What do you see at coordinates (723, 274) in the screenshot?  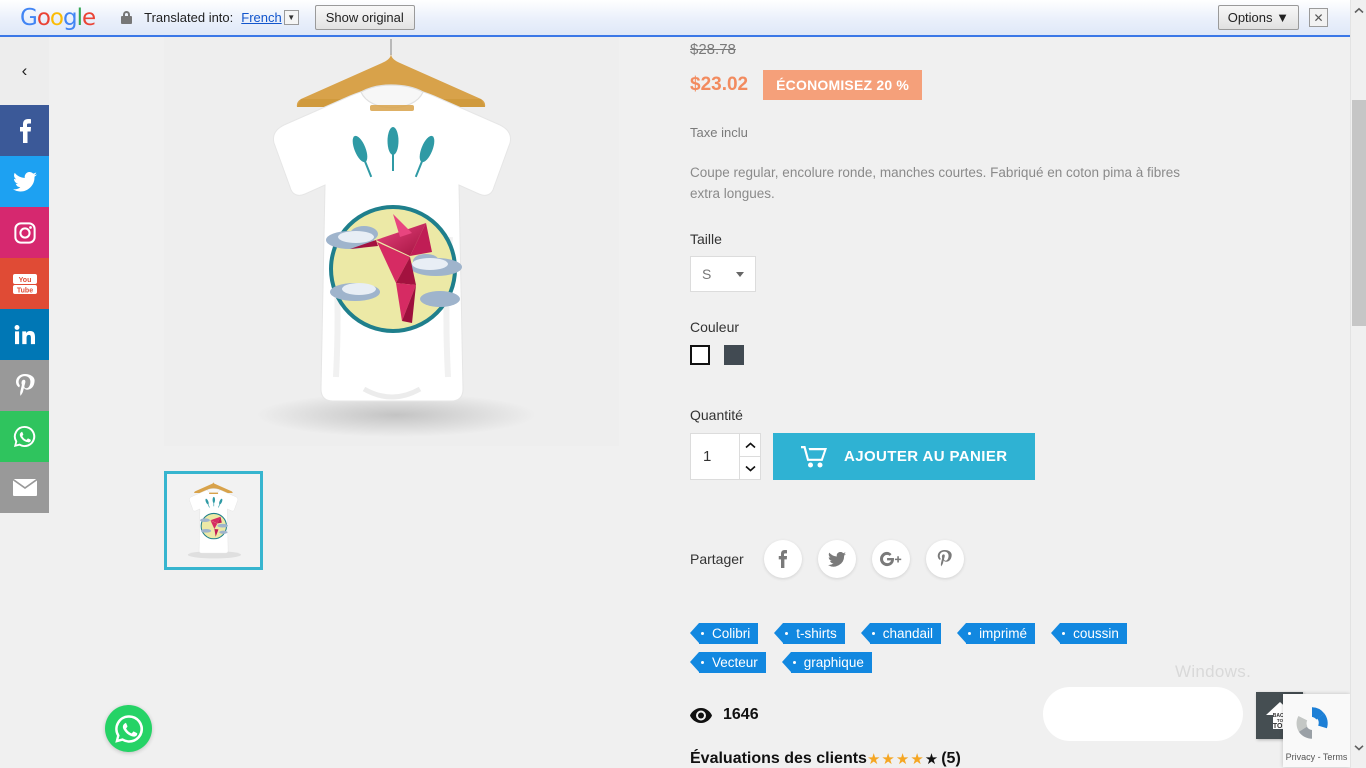 I see `size-select: S` at bounding box center [723, 274].